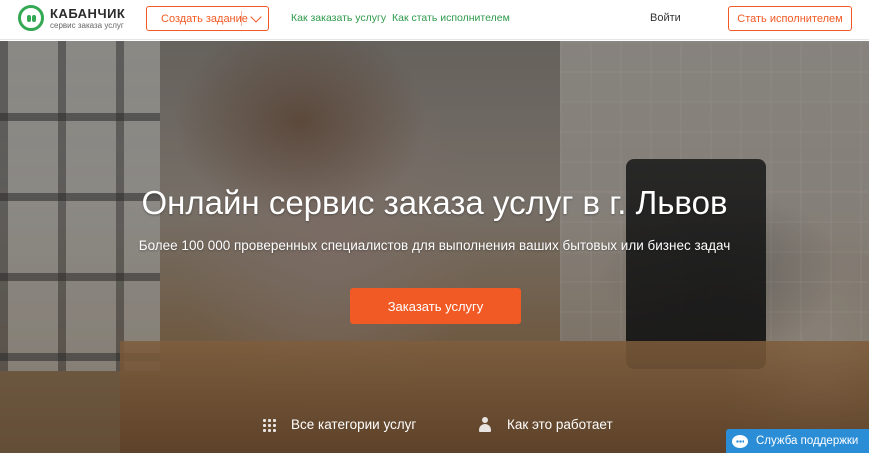 This screenshot has height=453, width=869. I want to click on support-chat-button: Служба поддержки, so click(797, 441).